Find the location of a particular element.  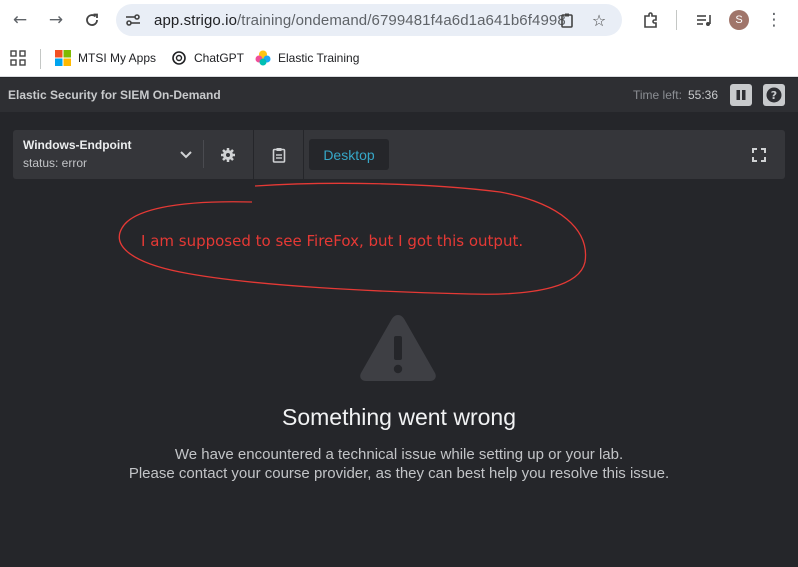

media-icon is located at coordinates (704, 20).